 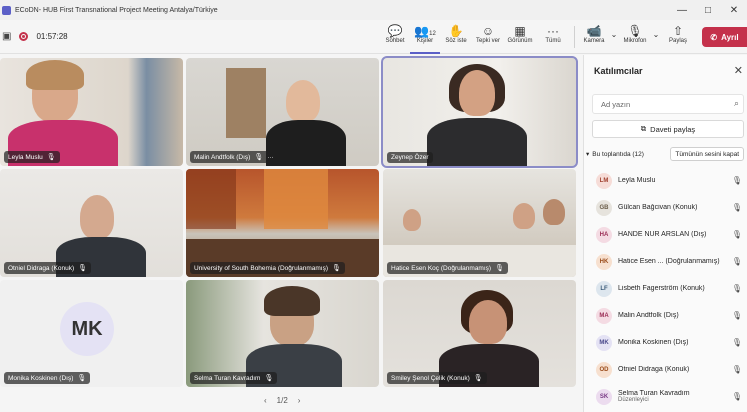 I want to click on page-indicator: 1/2, so click(x=282, y=400).